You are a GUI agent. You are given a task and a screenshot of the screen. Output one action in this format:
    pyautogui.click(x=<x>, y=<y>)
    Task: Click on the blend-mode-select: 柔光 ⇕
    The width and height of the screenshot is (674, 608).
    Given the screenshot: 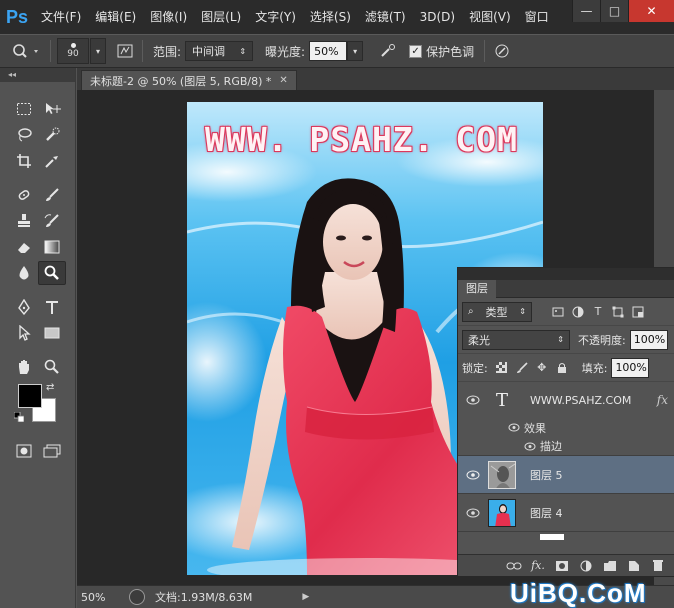 What is the action you would take?
    pyautogui.click(x=516, y=339)
    